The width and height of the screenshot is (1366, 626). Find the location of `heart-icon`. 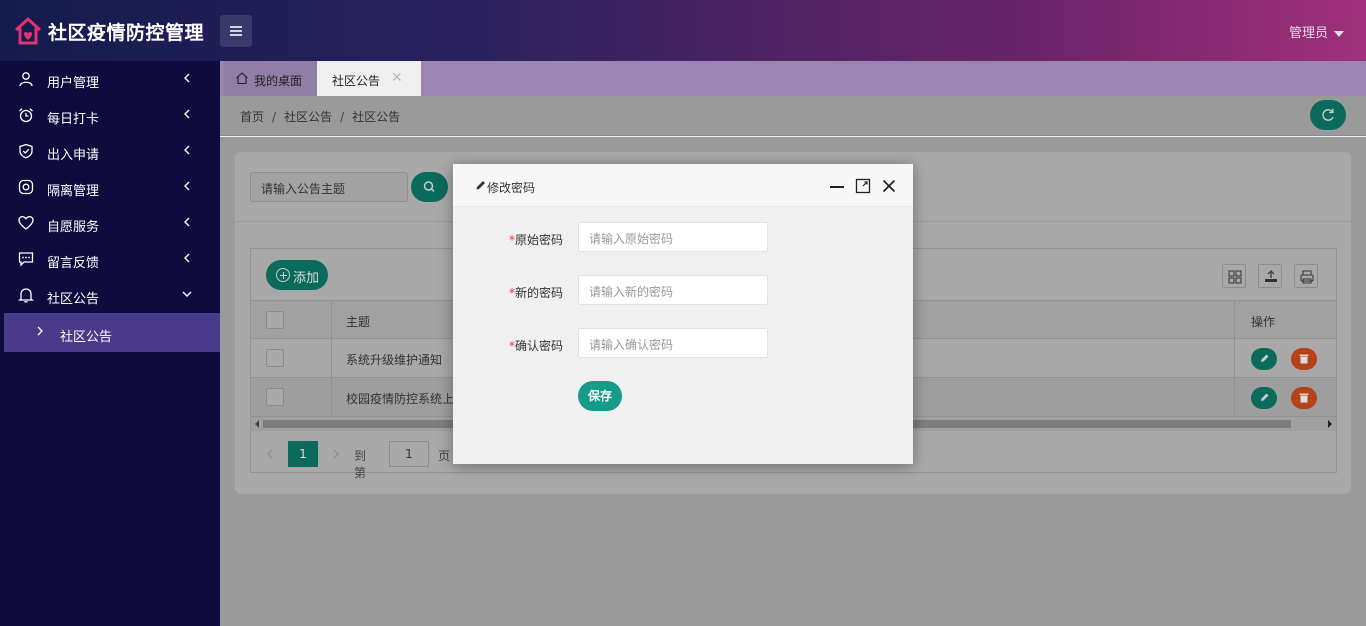

heart-icon is located at coordinates (26, 222).